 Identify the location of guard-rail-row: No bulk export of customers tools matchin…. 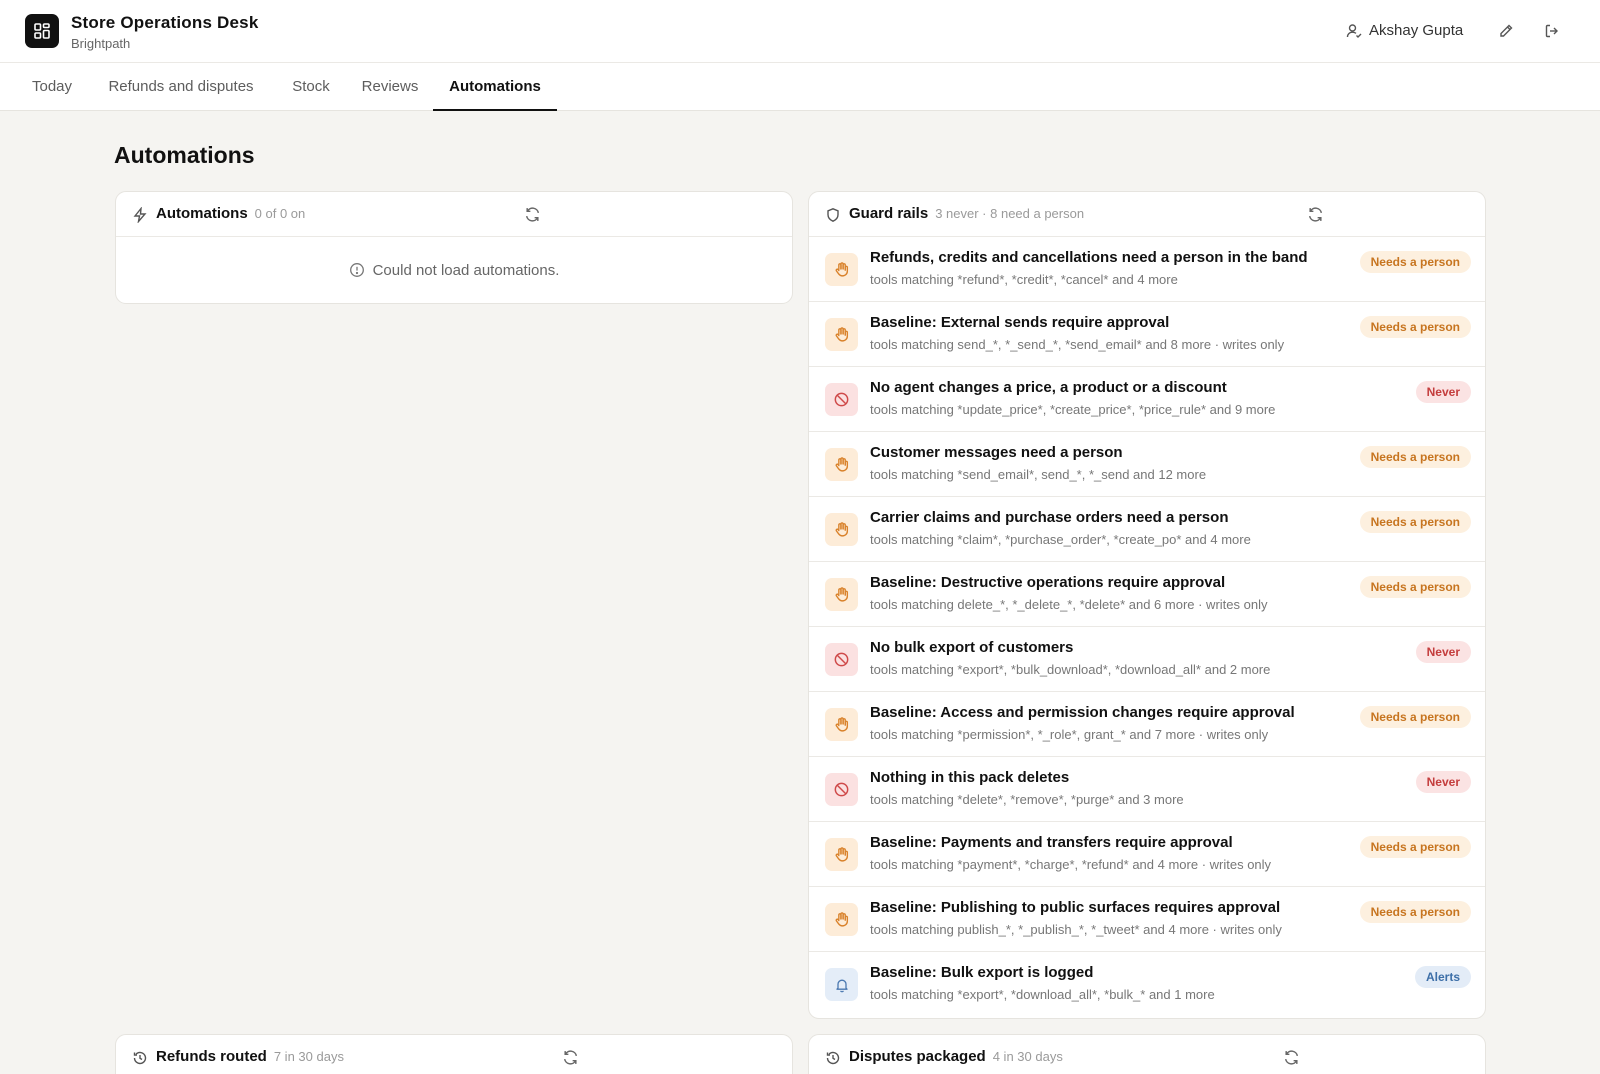
(1147, 659).